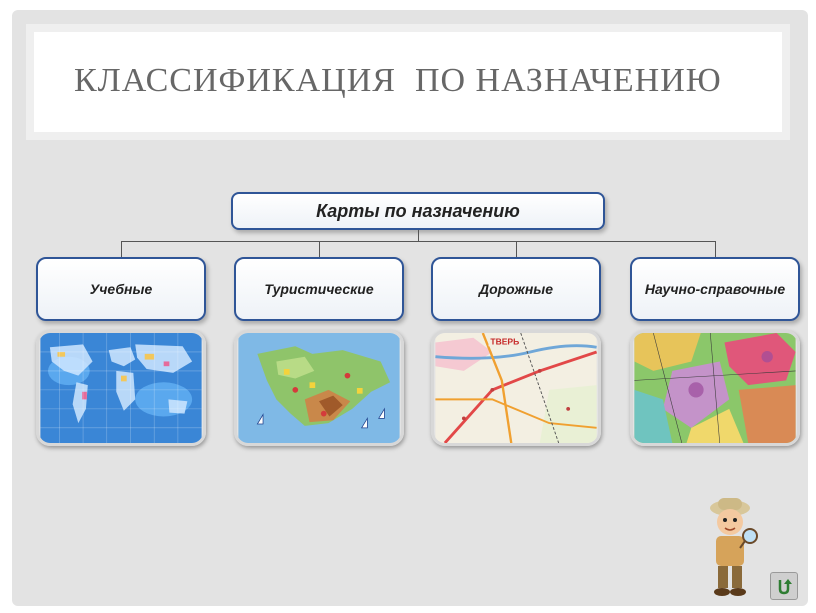 This screenshot has height=613, width=816. I want to click on category-node-road: Дорожные, so click(516, 289).